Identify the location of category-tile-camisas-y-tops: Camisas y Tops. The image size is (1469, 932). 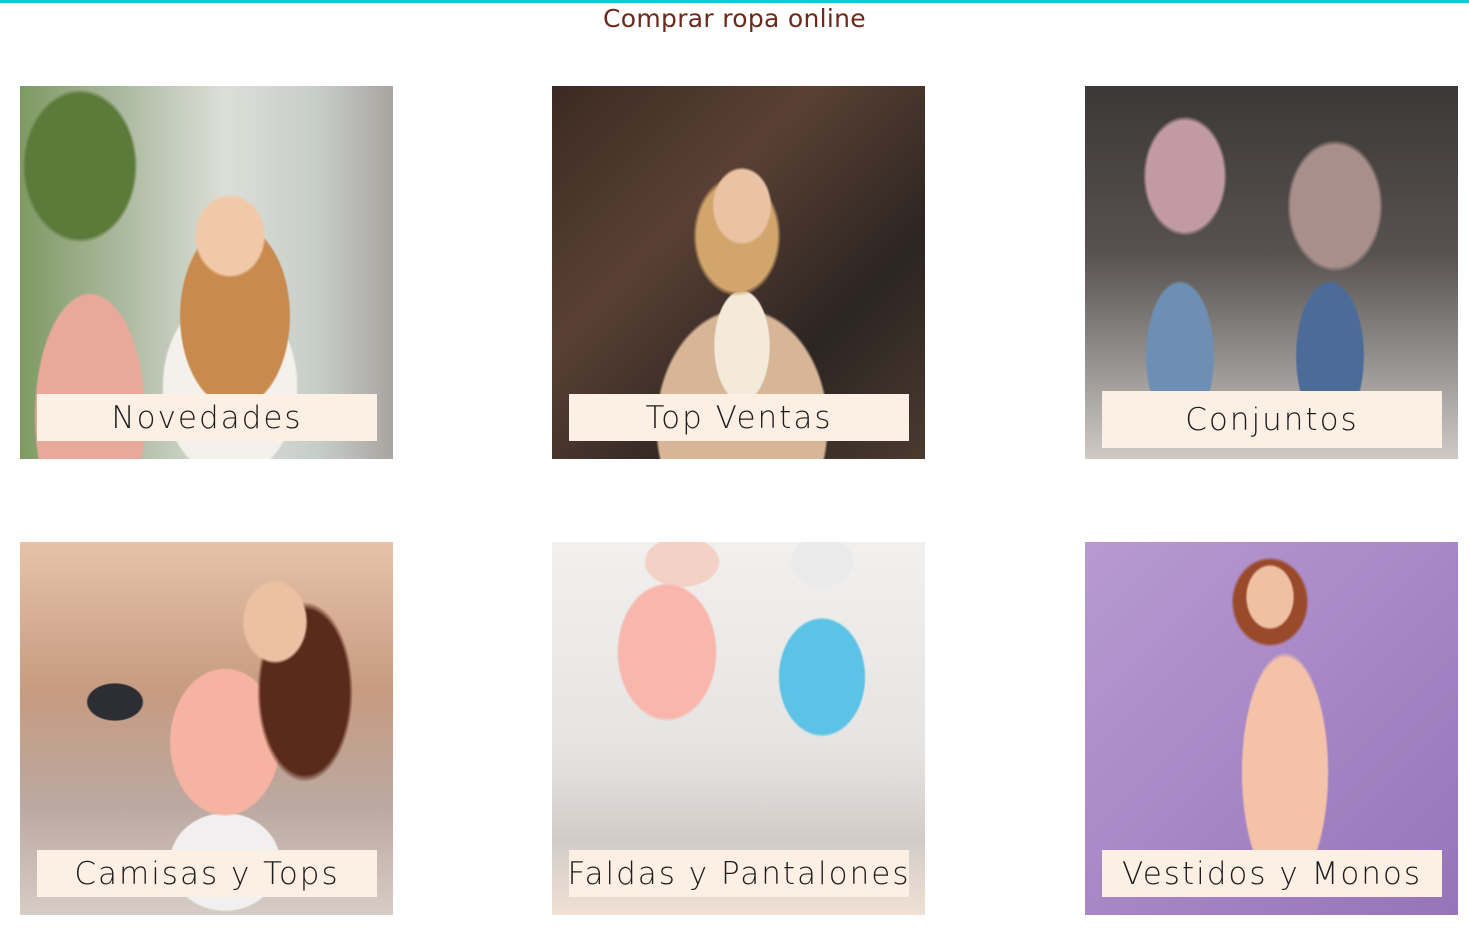
(206, 728).